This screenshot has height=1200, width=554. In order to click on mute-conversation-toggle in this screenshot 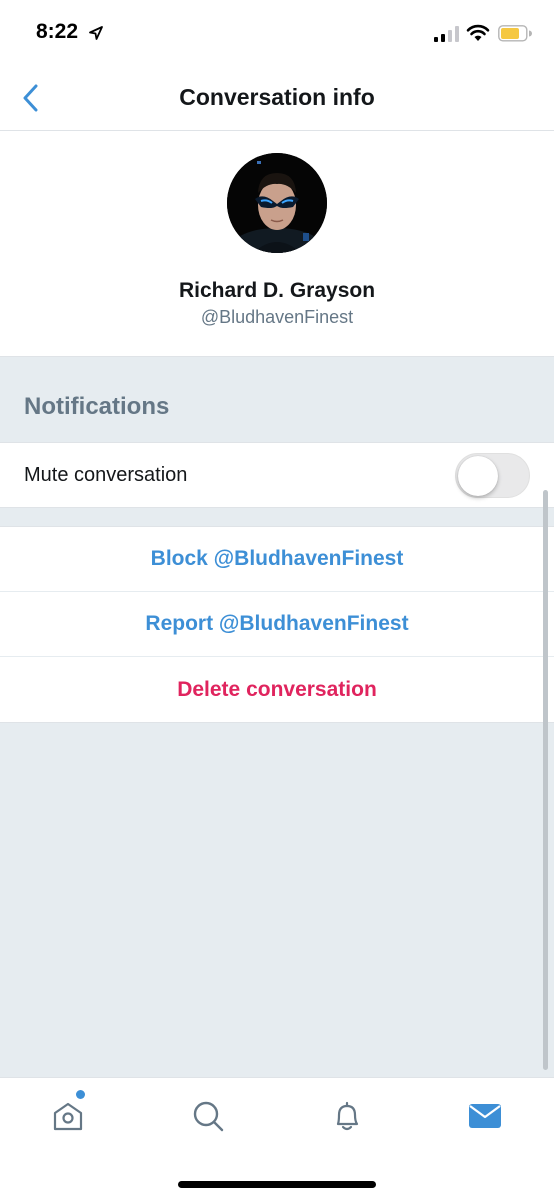, I will do `click(492, 475)`.